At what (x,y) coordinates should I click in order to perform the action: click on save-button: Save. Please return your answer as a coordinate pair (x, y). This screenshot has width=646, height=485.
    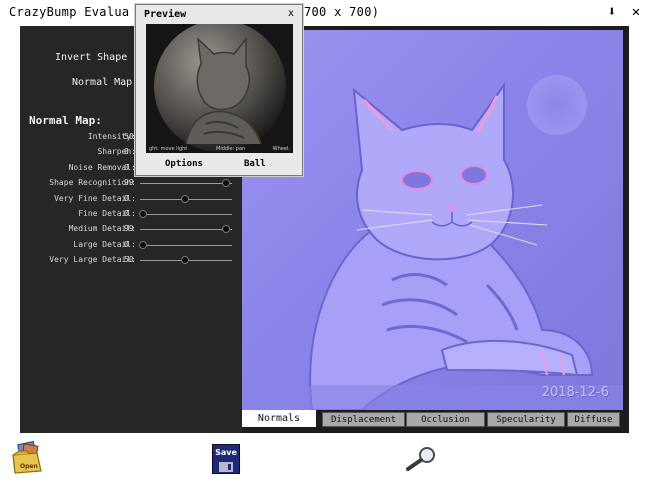
    Looking at the image, I should click on (226, 459).